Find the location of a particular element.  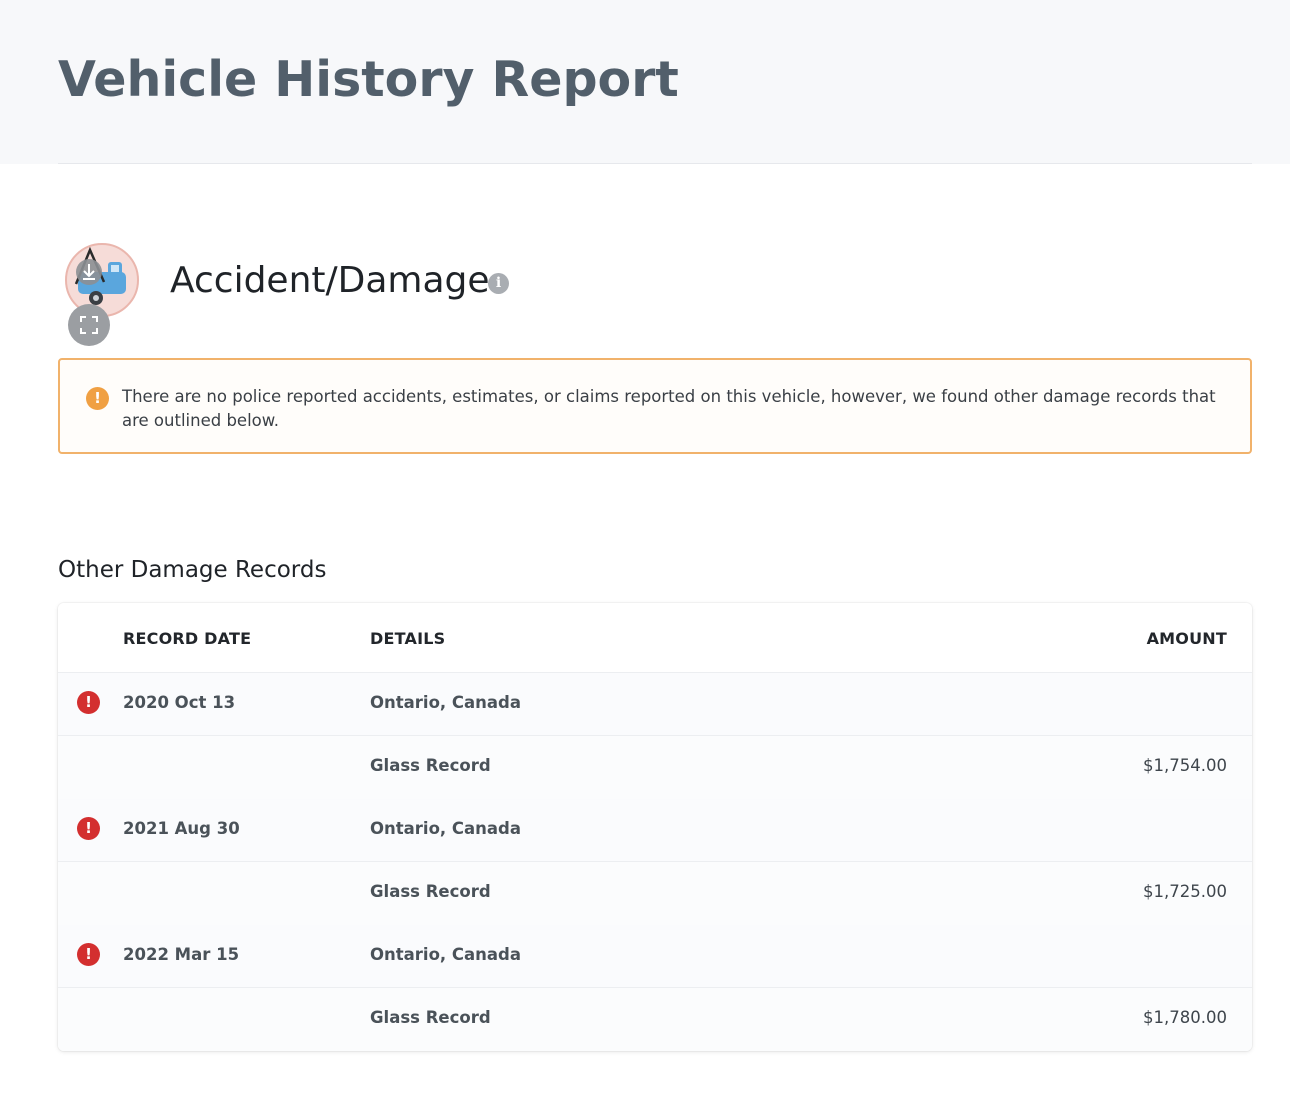

column-header-amount: AMOUNT is located at coordinates (1186, 638).